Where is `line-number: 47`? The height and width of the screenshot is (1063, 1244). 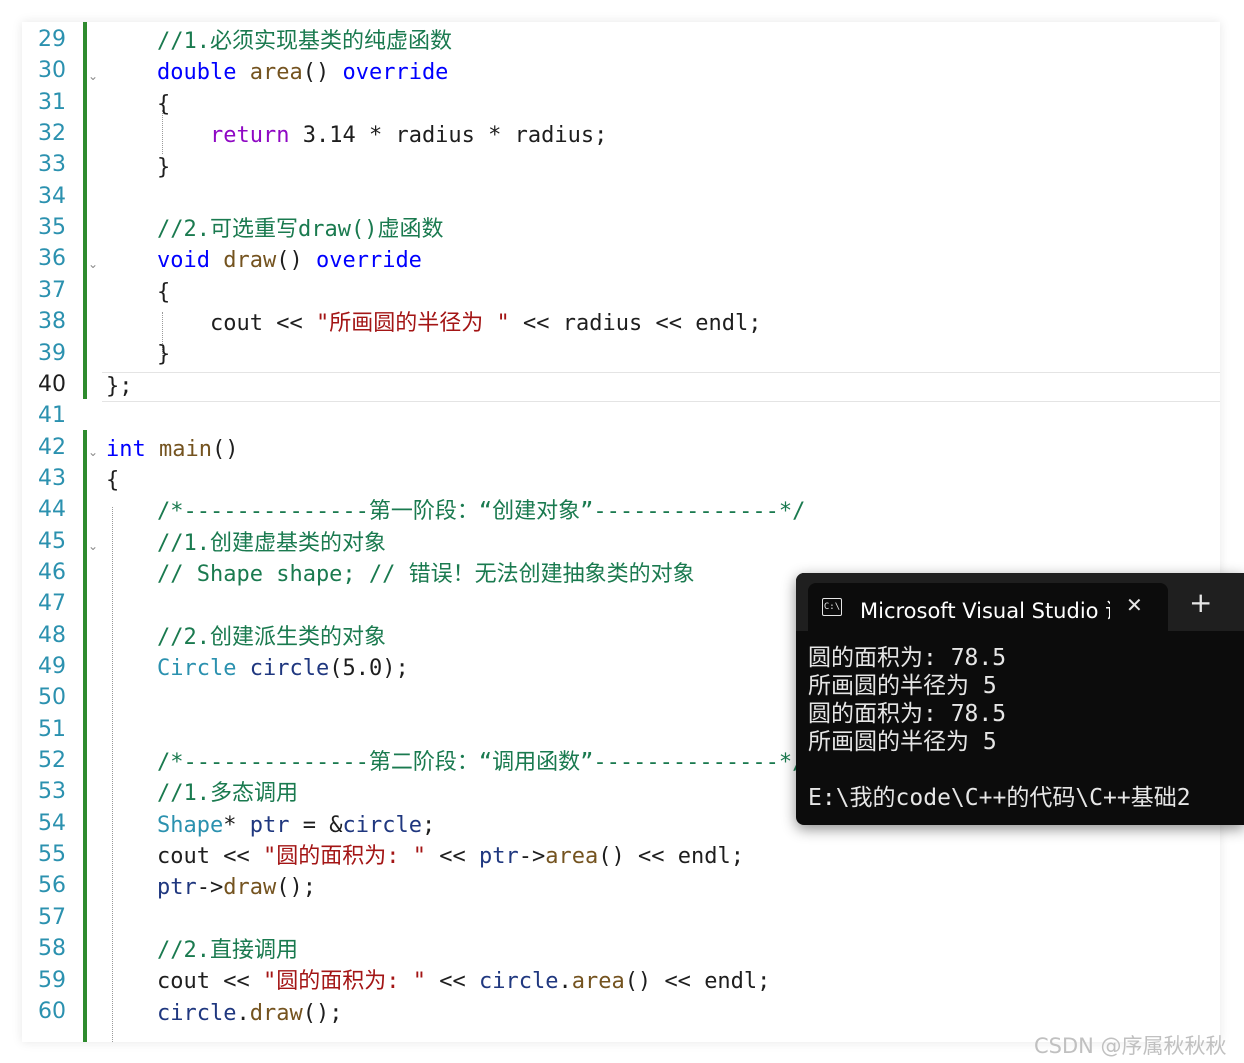 line-number: 47 is located at coordinates (52, 604).